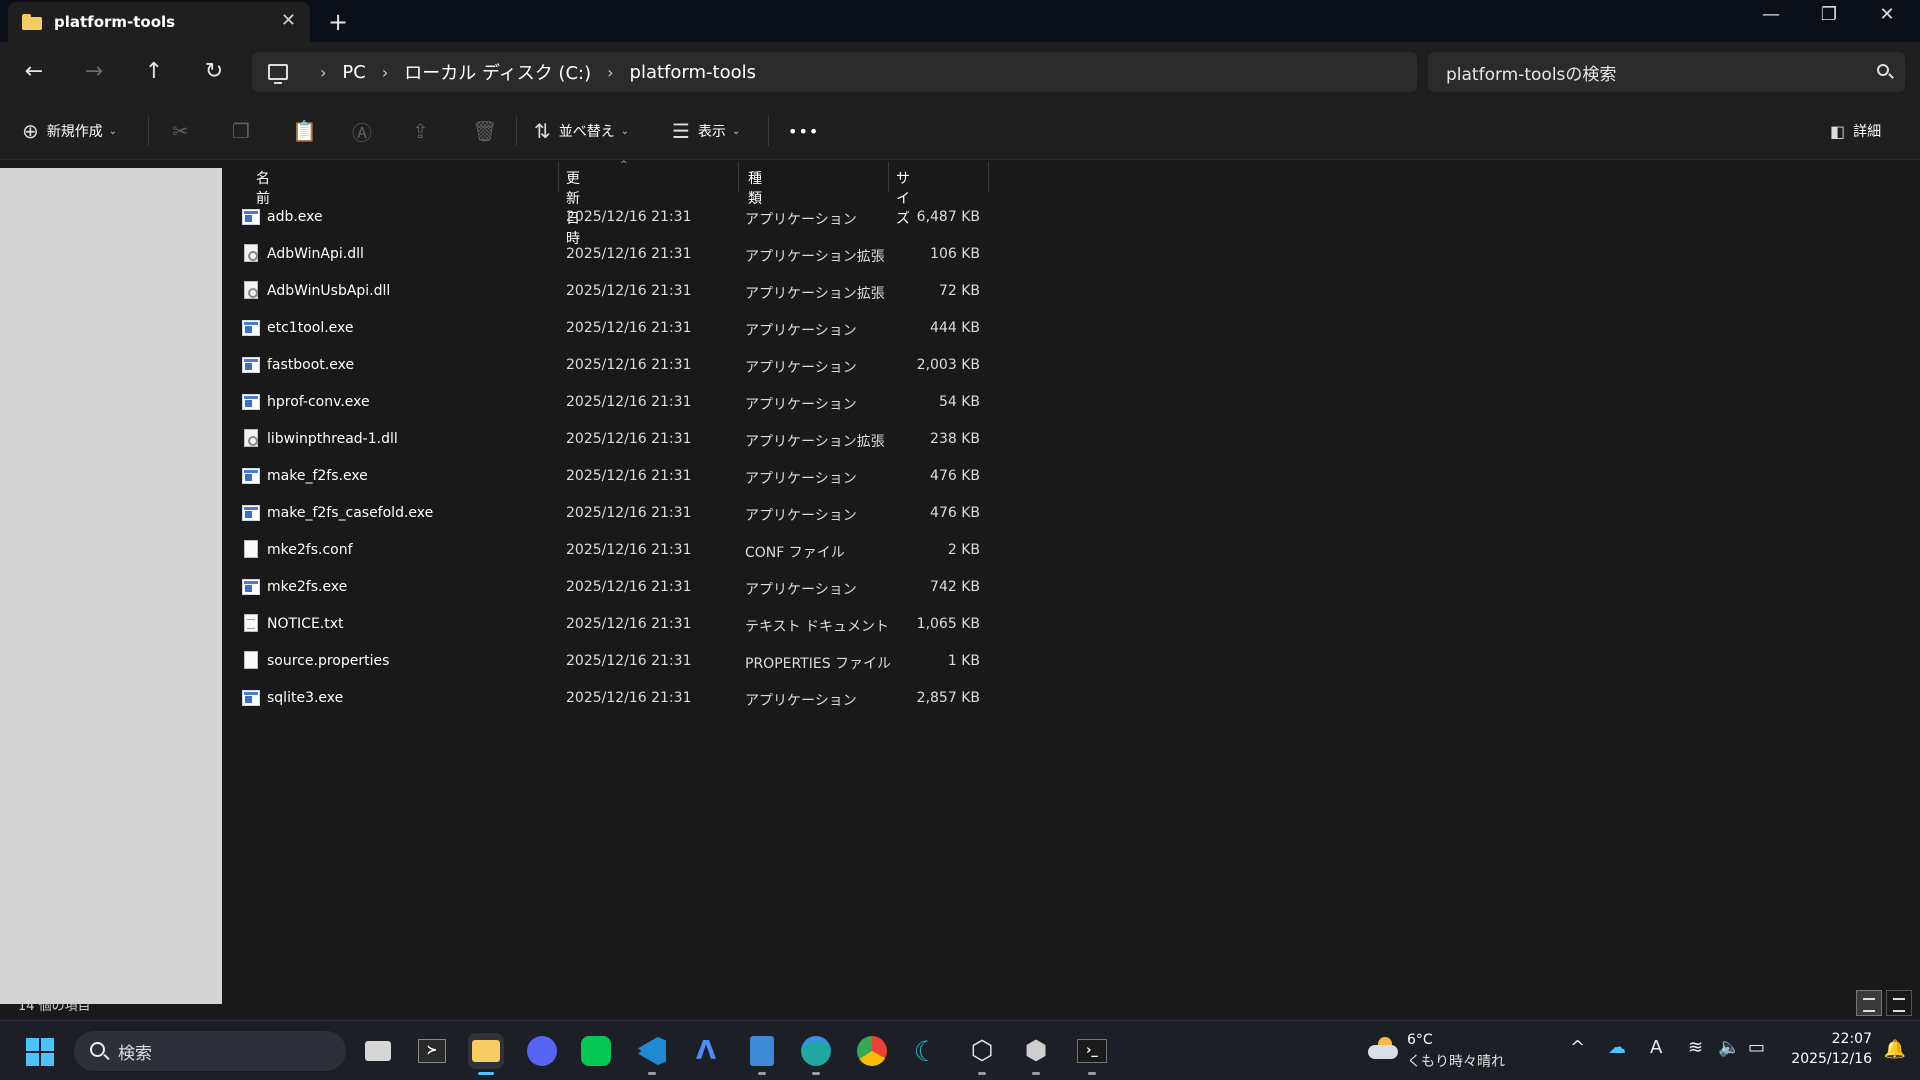 This screenshot has width=1920, height=1080. Describe the element at coordinates (1869, 1003) in the screenshot. I see `details-view-icon` at that location.